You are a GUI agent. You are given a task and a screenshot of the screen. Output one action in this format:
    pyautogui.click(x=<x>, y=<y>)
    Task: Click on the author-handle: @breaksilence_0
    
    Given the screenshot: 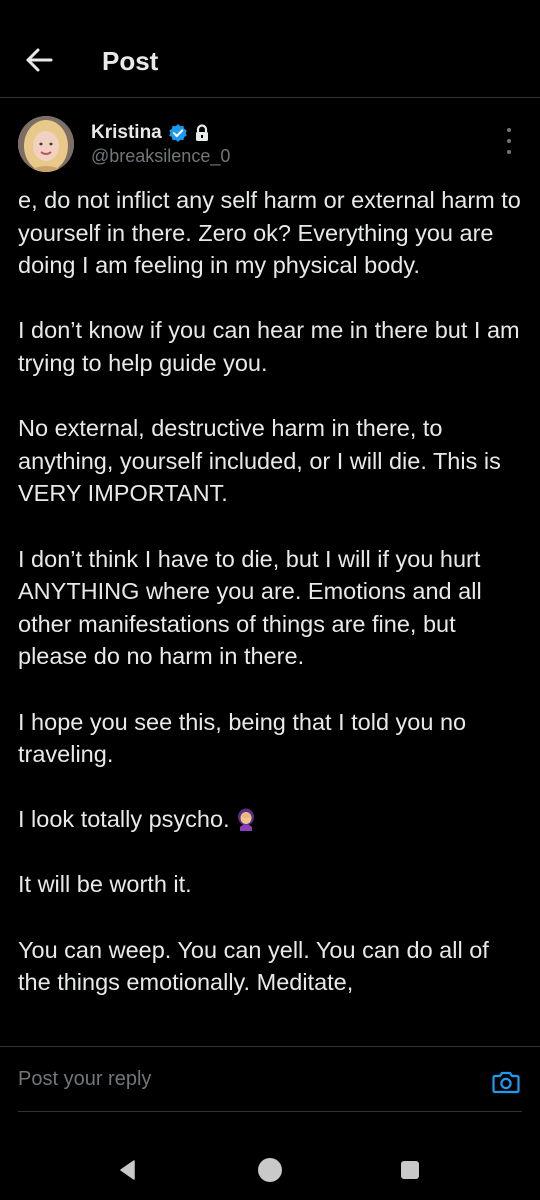 What is the action you would take?
    pyautogui.click(x=160, y=156)
    